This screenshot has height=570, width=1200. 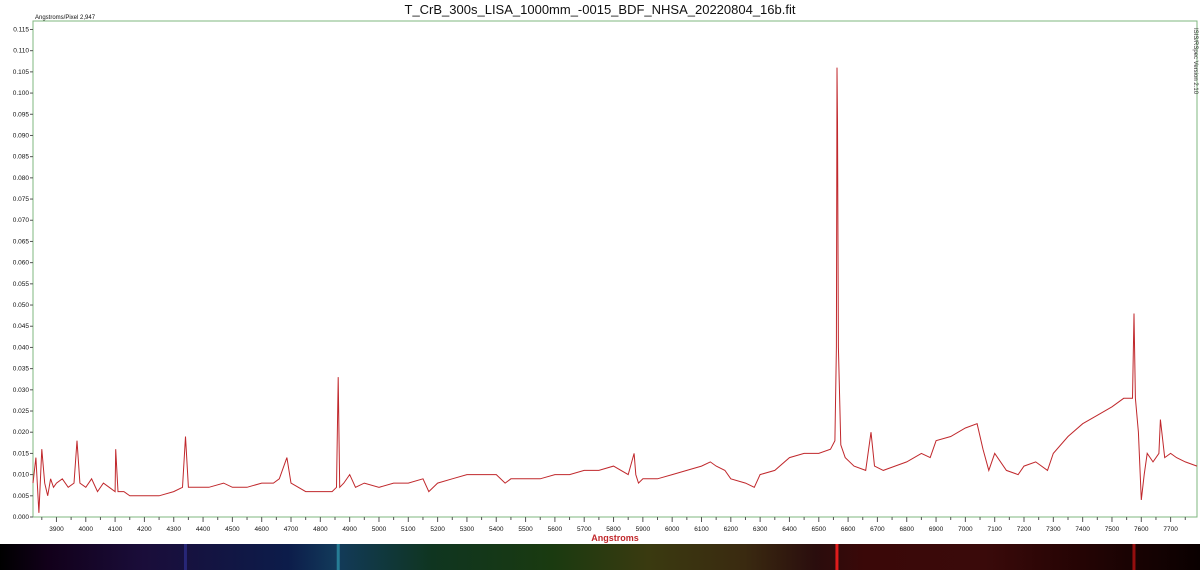 What do you see at coordinates (21, 135) in the screenshot?
I see `y-tick-label: 0.090` at bounding box center [21, 135].